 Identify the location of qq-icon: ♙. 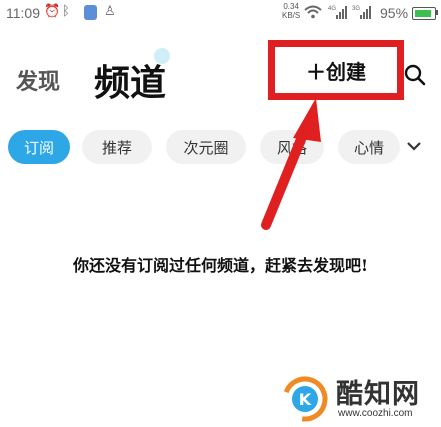
(110, 11).